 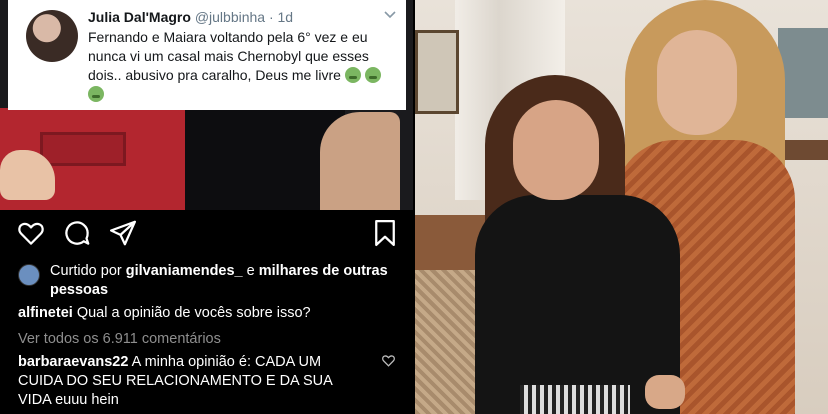 What do you see at coordinates (45, 313) in the screenshot?
I see `caption-user-link: alfinetei` at bounding box center [45, 313].